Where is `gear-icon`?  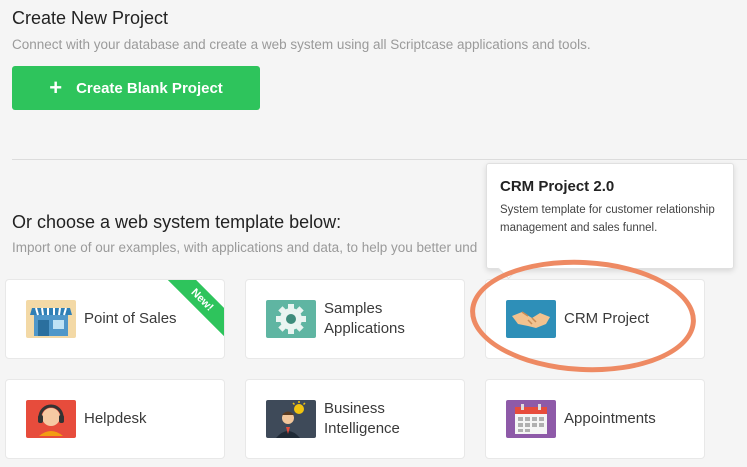
gear-icon is located at coordinates (291, 319).